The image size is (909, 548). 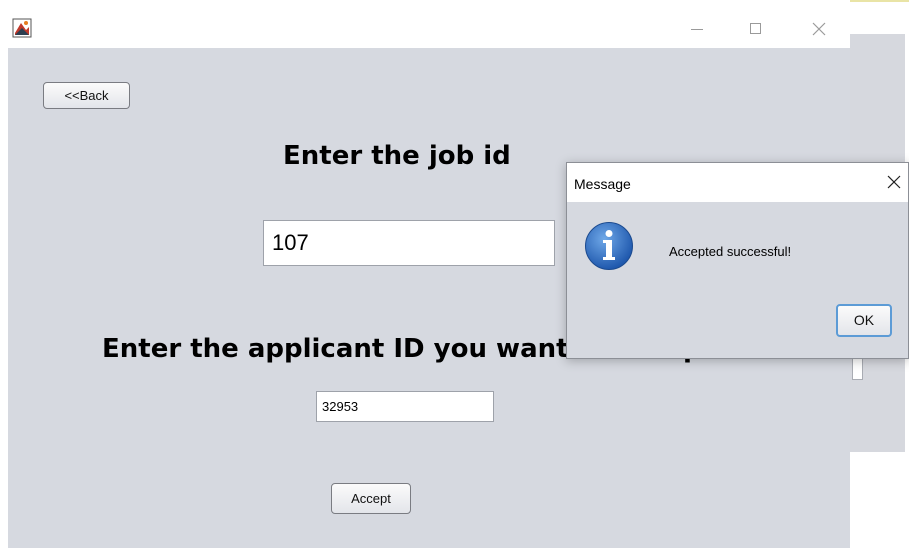 What do you see at coordinates (737, 182) in the screenshot?
I see `dialog-titlebar: Message` at bounding box center [737, 182].